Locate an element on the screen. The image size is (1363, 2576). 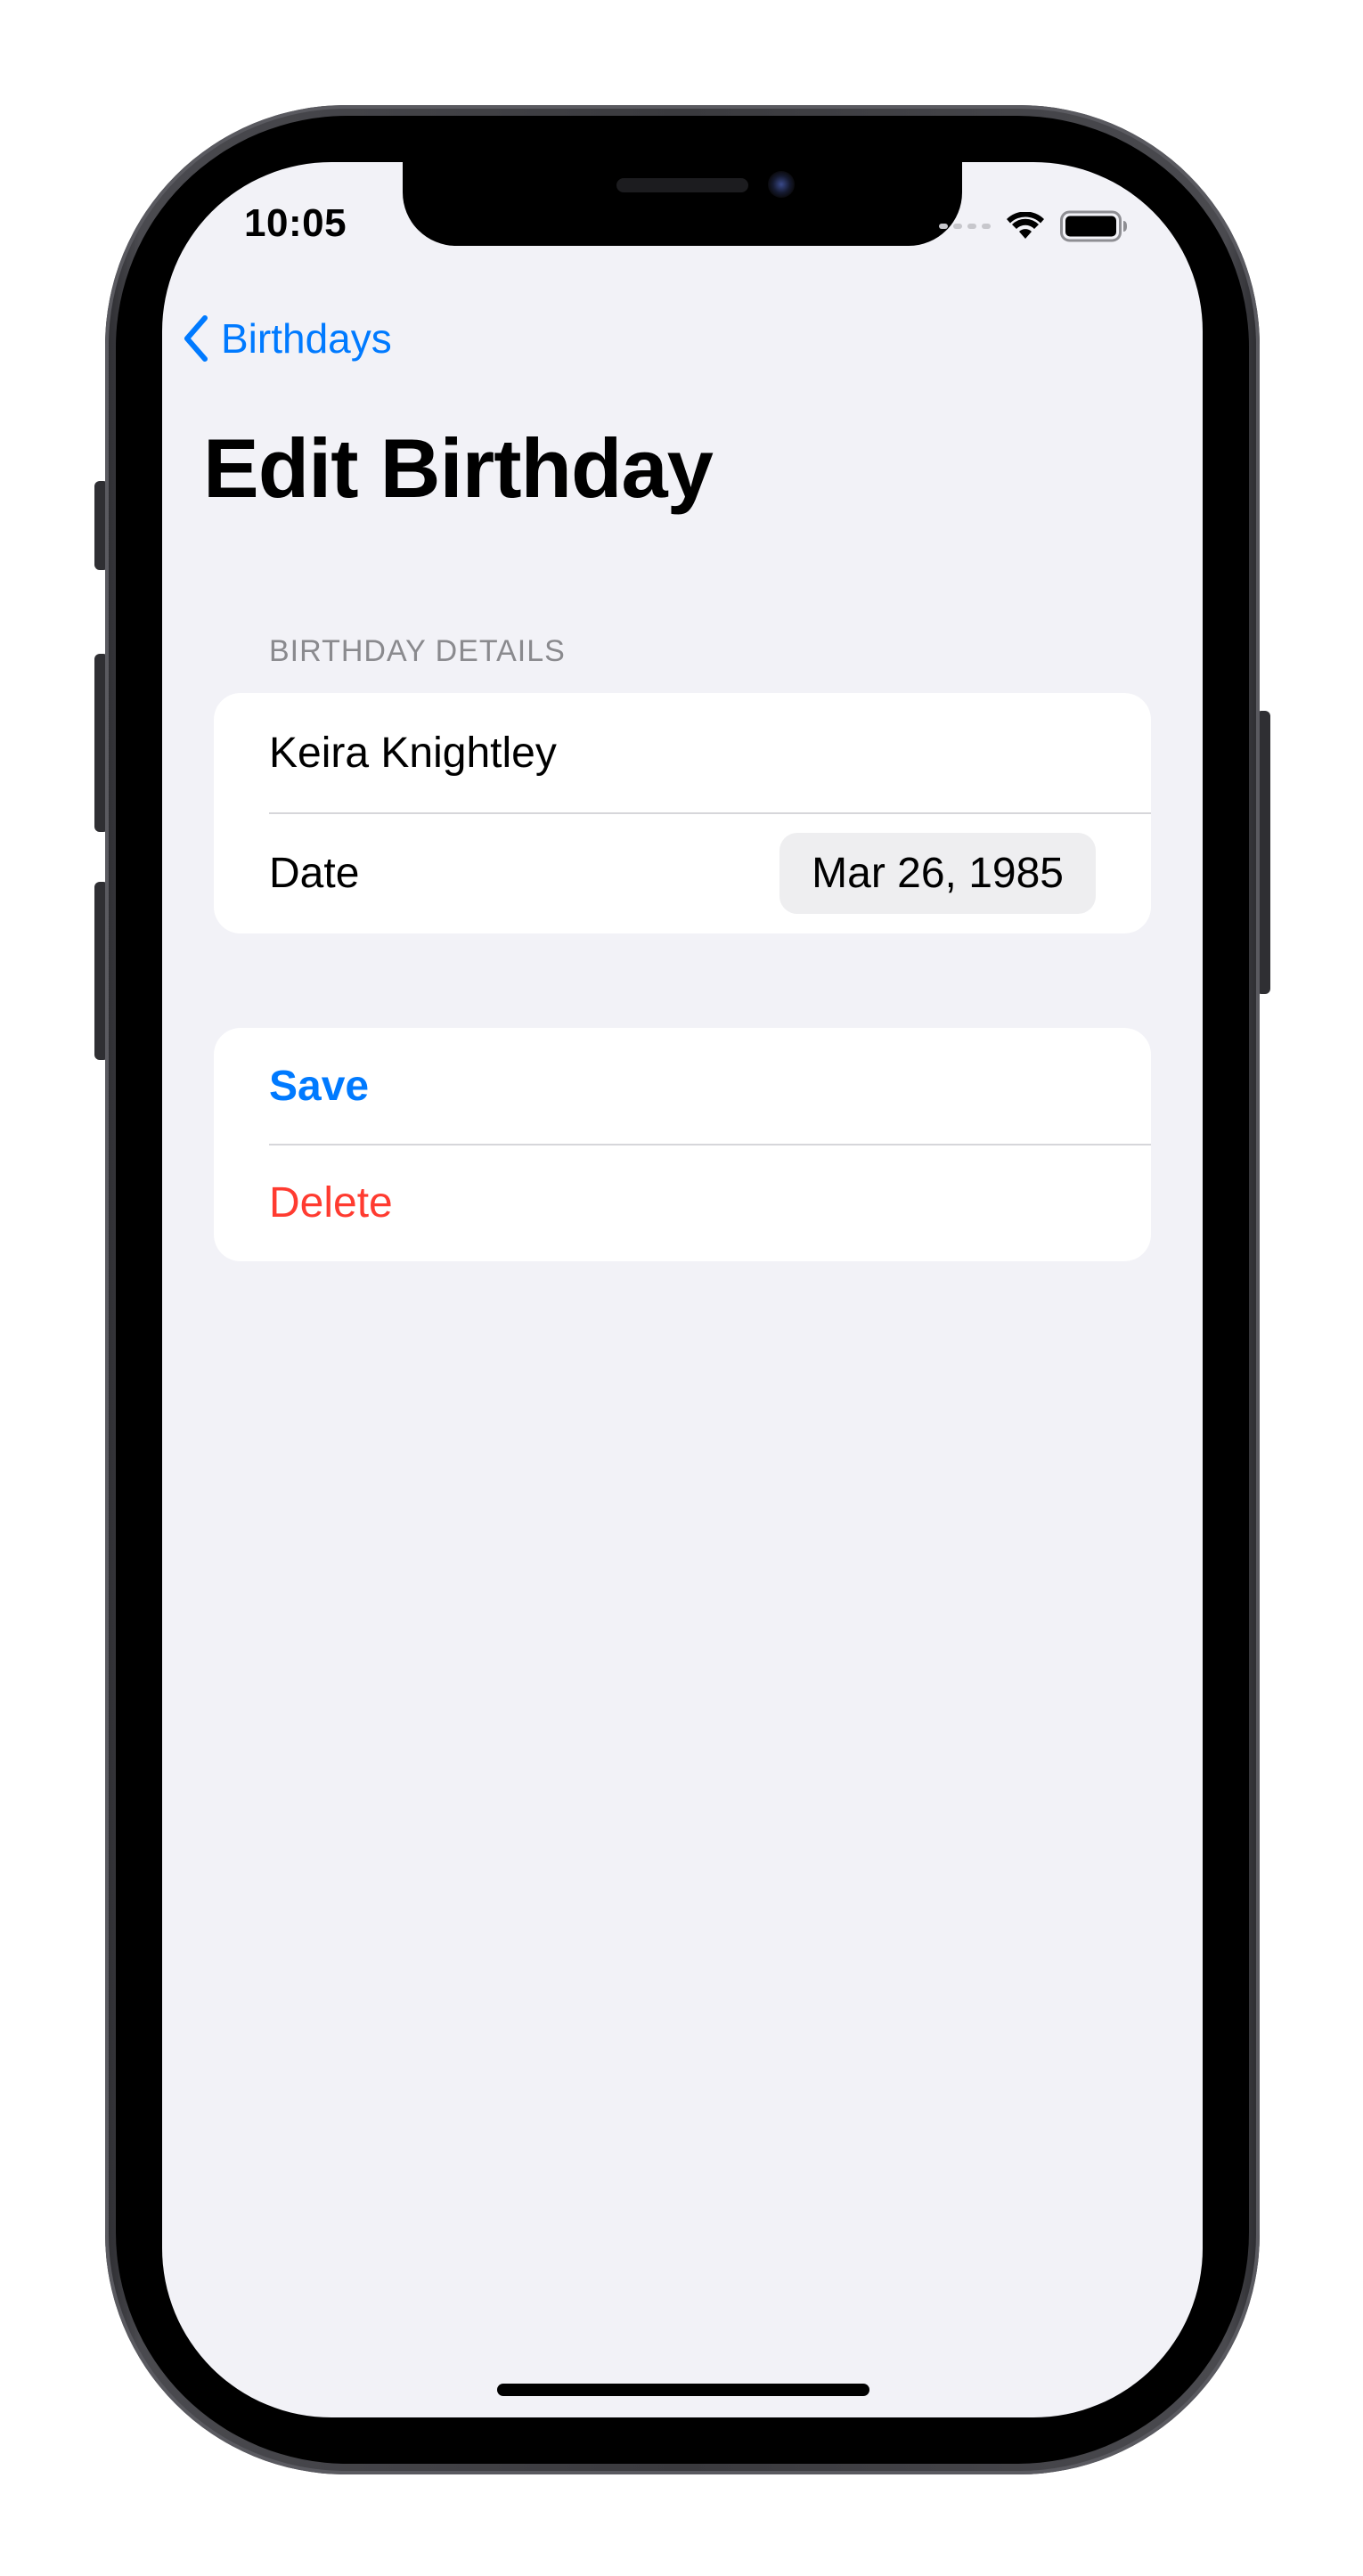
status-icons is located at coordinates (1034, 226).